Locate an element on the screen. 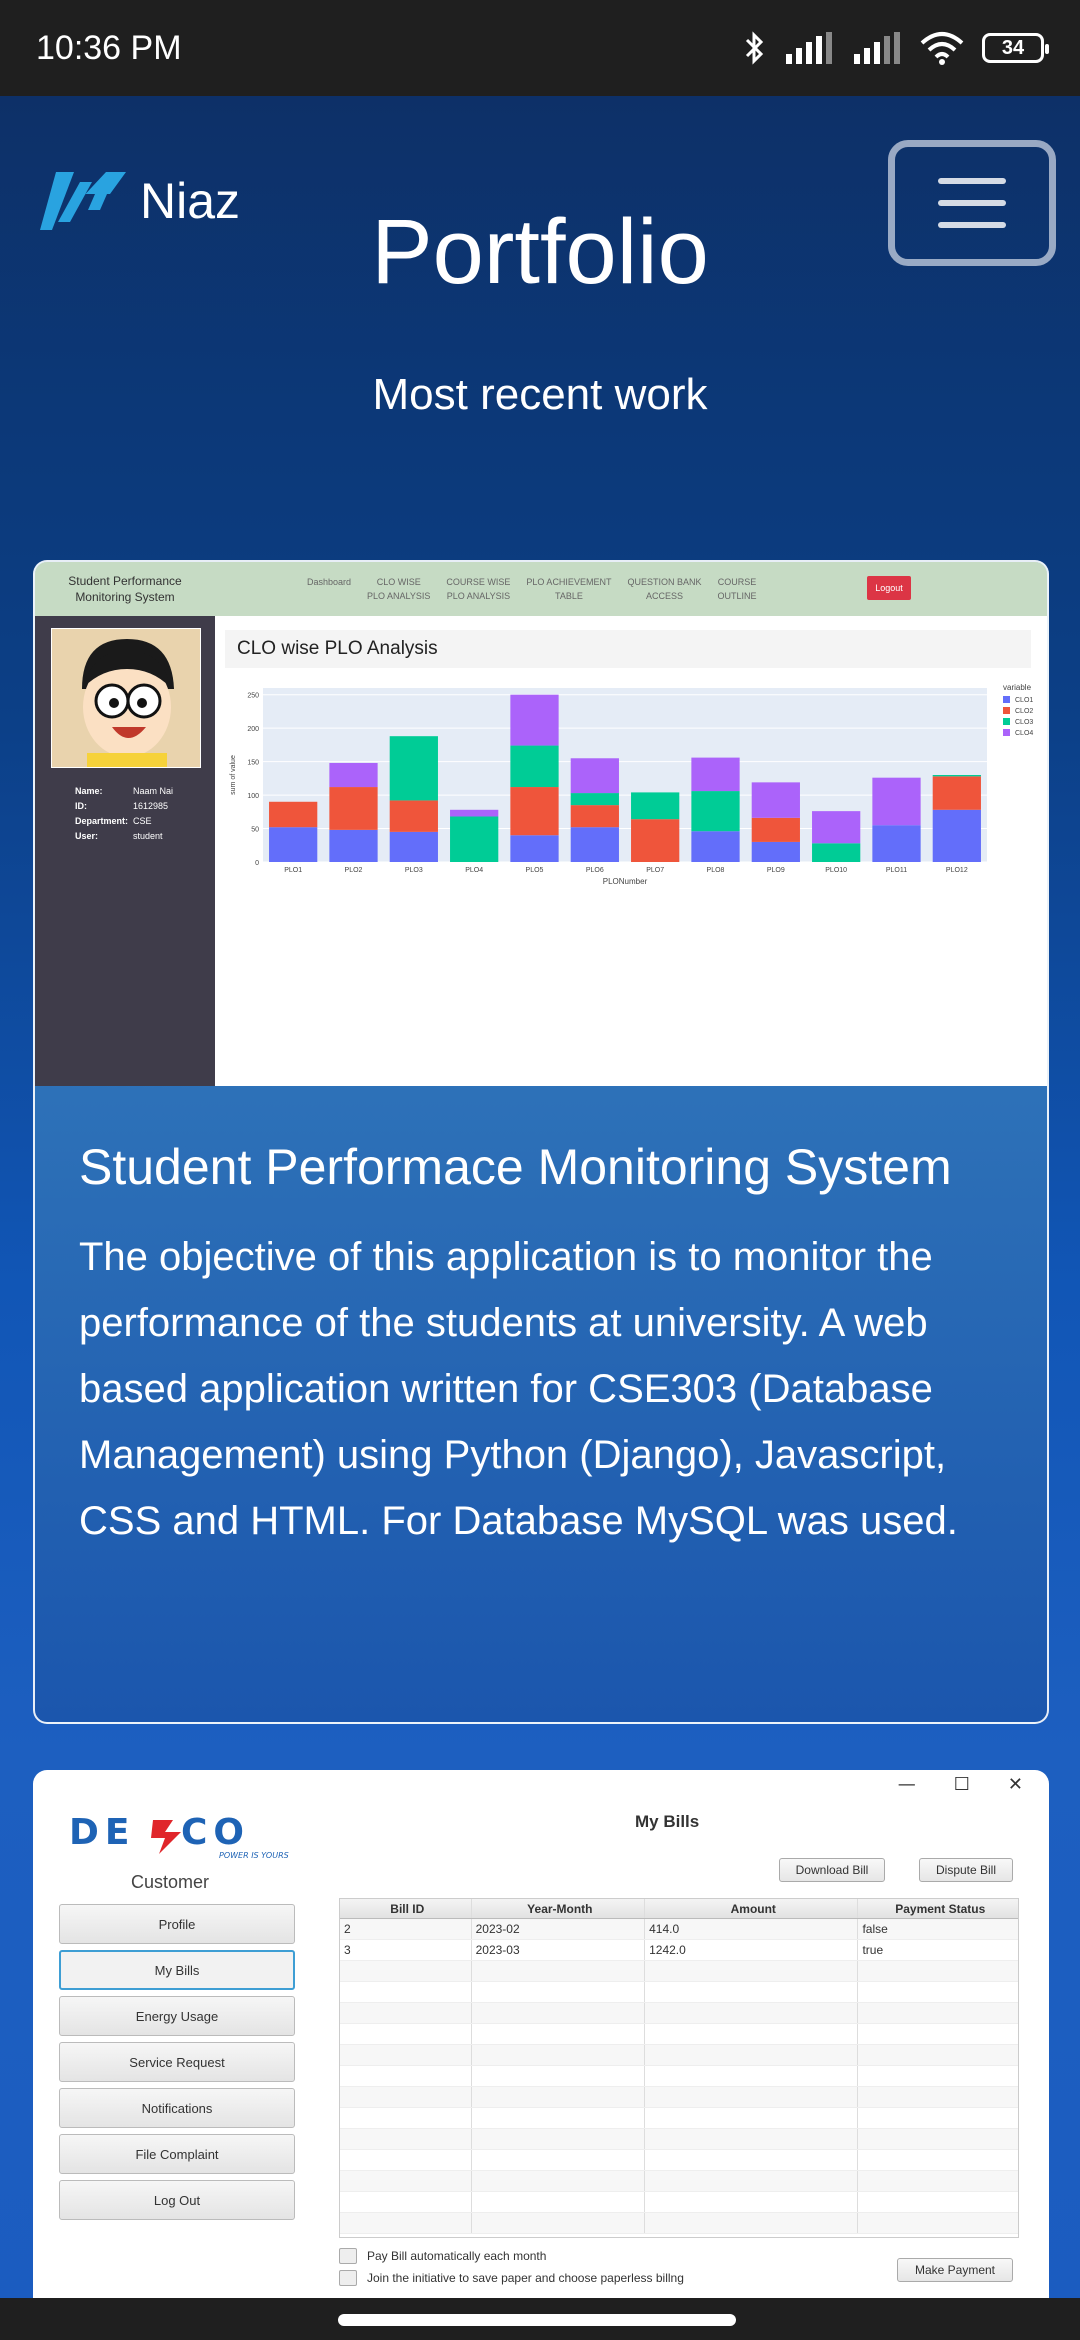 The image size is (1080, 2340). nav-link-line1: COURSE WISE is located at coordinates (478, 582).